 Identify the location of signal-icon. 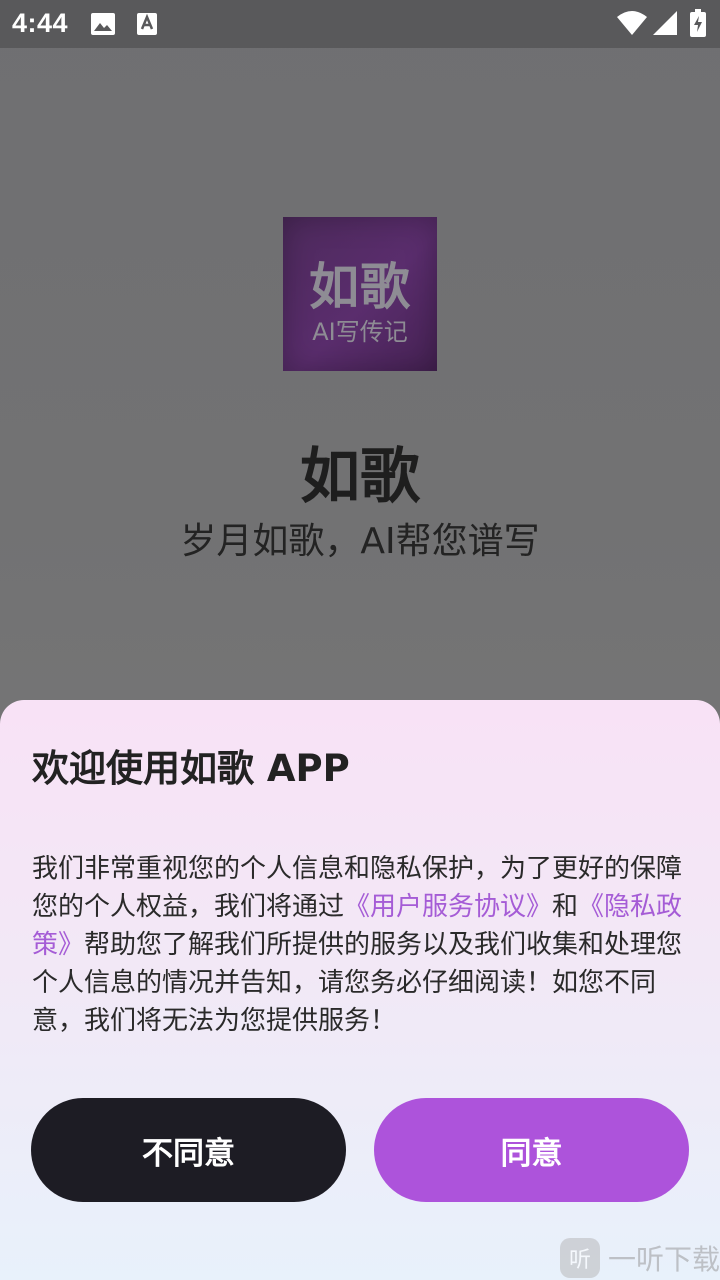
(665, 25).